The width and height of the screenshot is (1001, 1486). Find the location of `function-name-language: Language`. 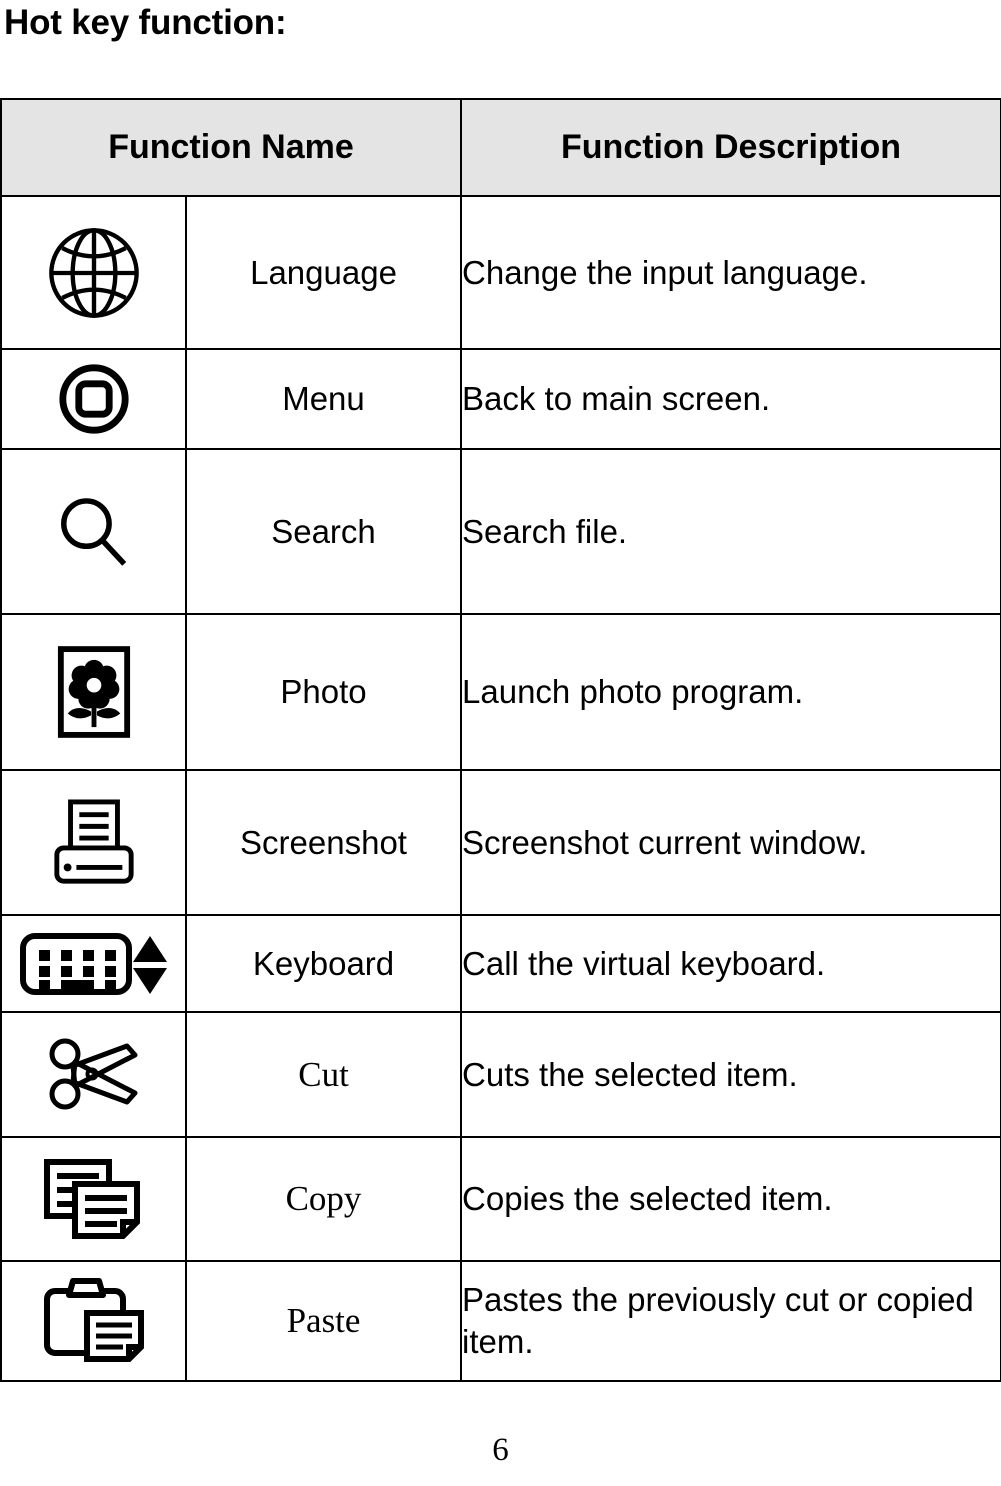

function-name-language: Language is located at coordinates (323, 272).